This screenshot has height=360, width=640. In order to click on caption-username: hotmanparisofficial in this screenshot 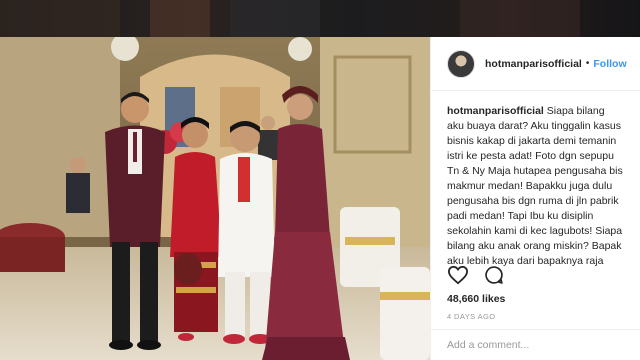, I will do `click(495, 111)`.